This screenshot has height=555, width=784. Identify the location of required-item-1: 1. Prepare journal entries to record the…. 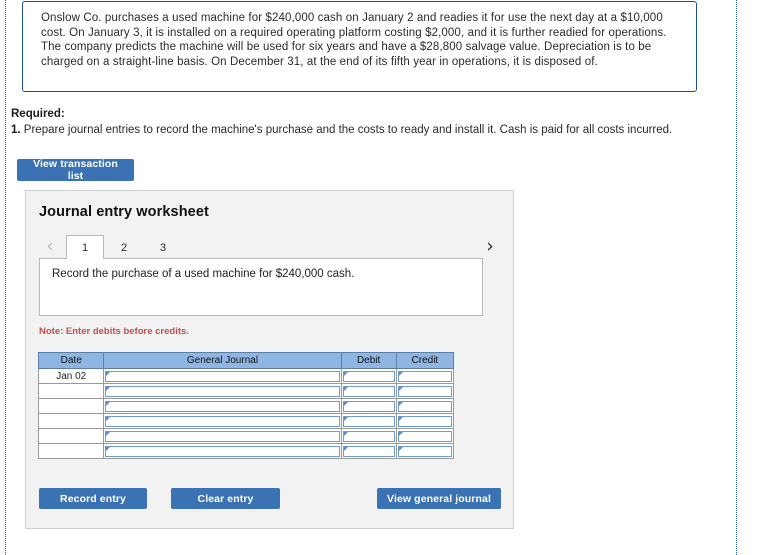
(366, 130).